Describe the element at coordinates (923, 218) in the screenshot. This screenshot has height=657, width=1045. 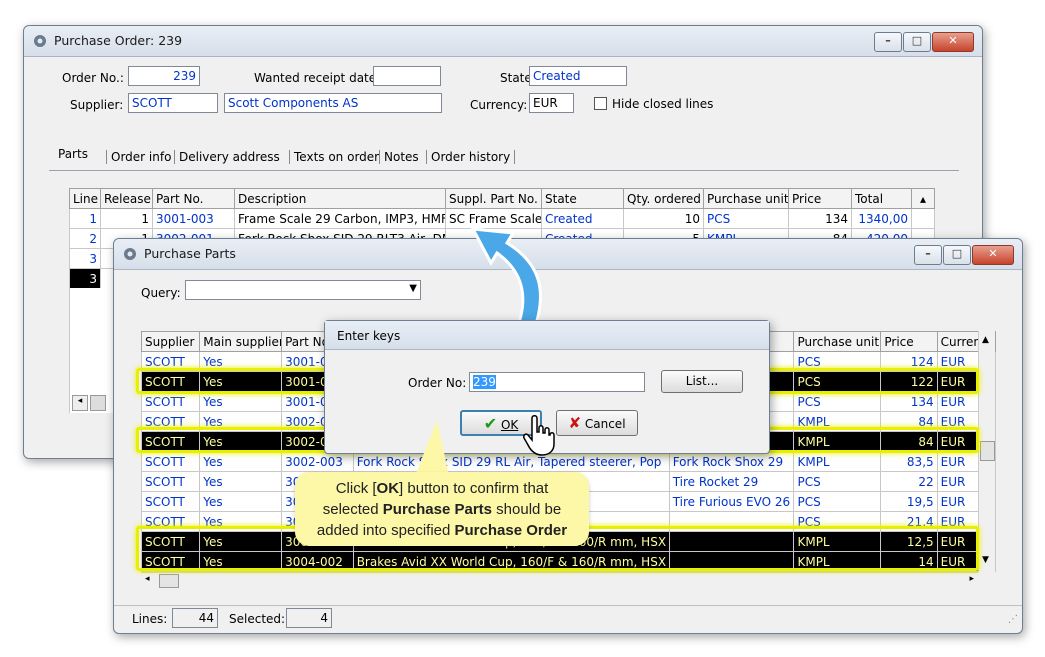
I see `scroll-track` at that location.